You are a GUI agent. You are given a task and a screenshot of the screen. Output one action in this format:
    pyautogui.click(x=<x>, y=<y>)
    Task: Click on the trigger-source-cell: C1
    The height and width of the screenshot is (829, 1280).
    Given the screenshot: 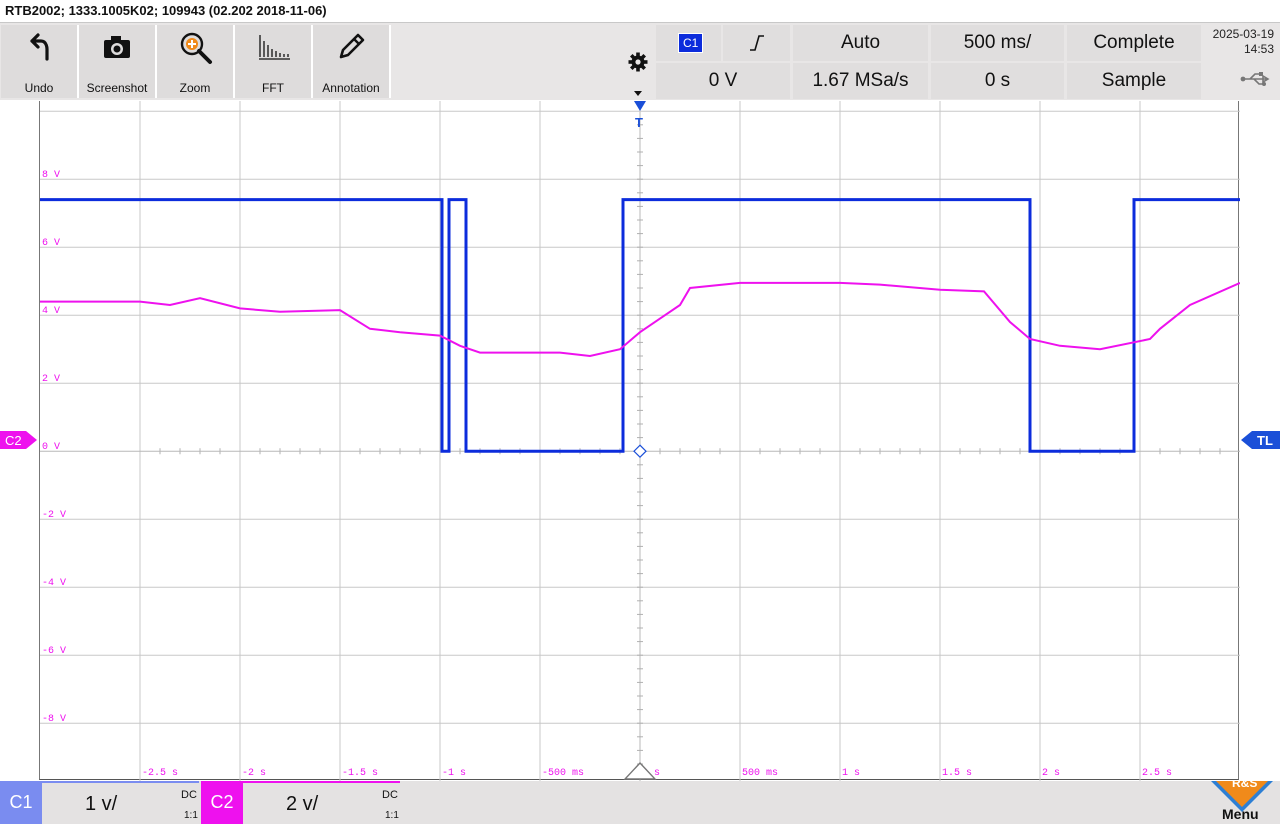 What is the action you would take?
    pyautogui.click(x=688, y=43)
    